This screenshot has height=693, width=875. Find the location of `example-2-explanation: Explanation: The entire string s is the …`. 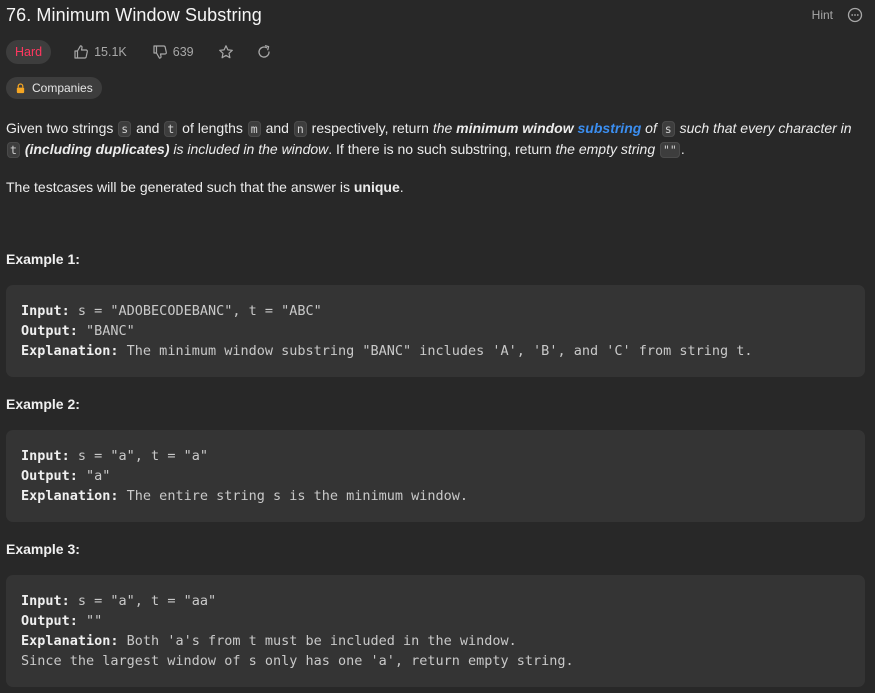

example-2-explanation: Explanation: The entire string s is the … is located at coordinates (245, 496).